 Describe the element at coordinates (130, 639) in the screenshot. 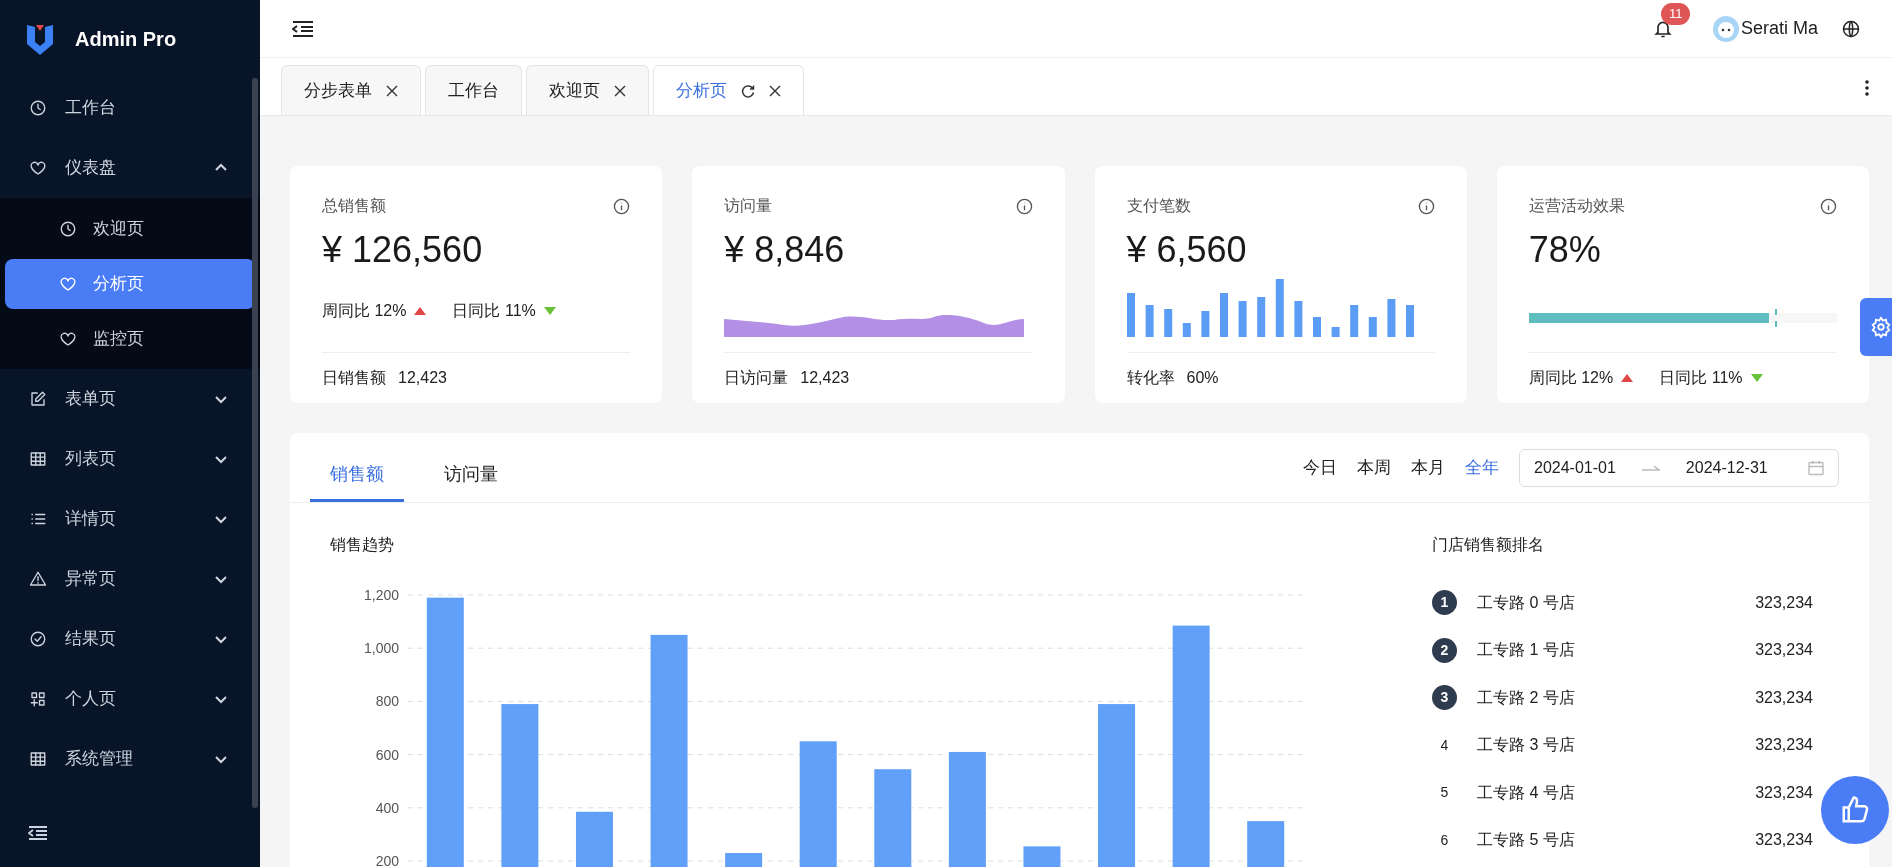

I see `sidebar-item: 结果页` at that location.